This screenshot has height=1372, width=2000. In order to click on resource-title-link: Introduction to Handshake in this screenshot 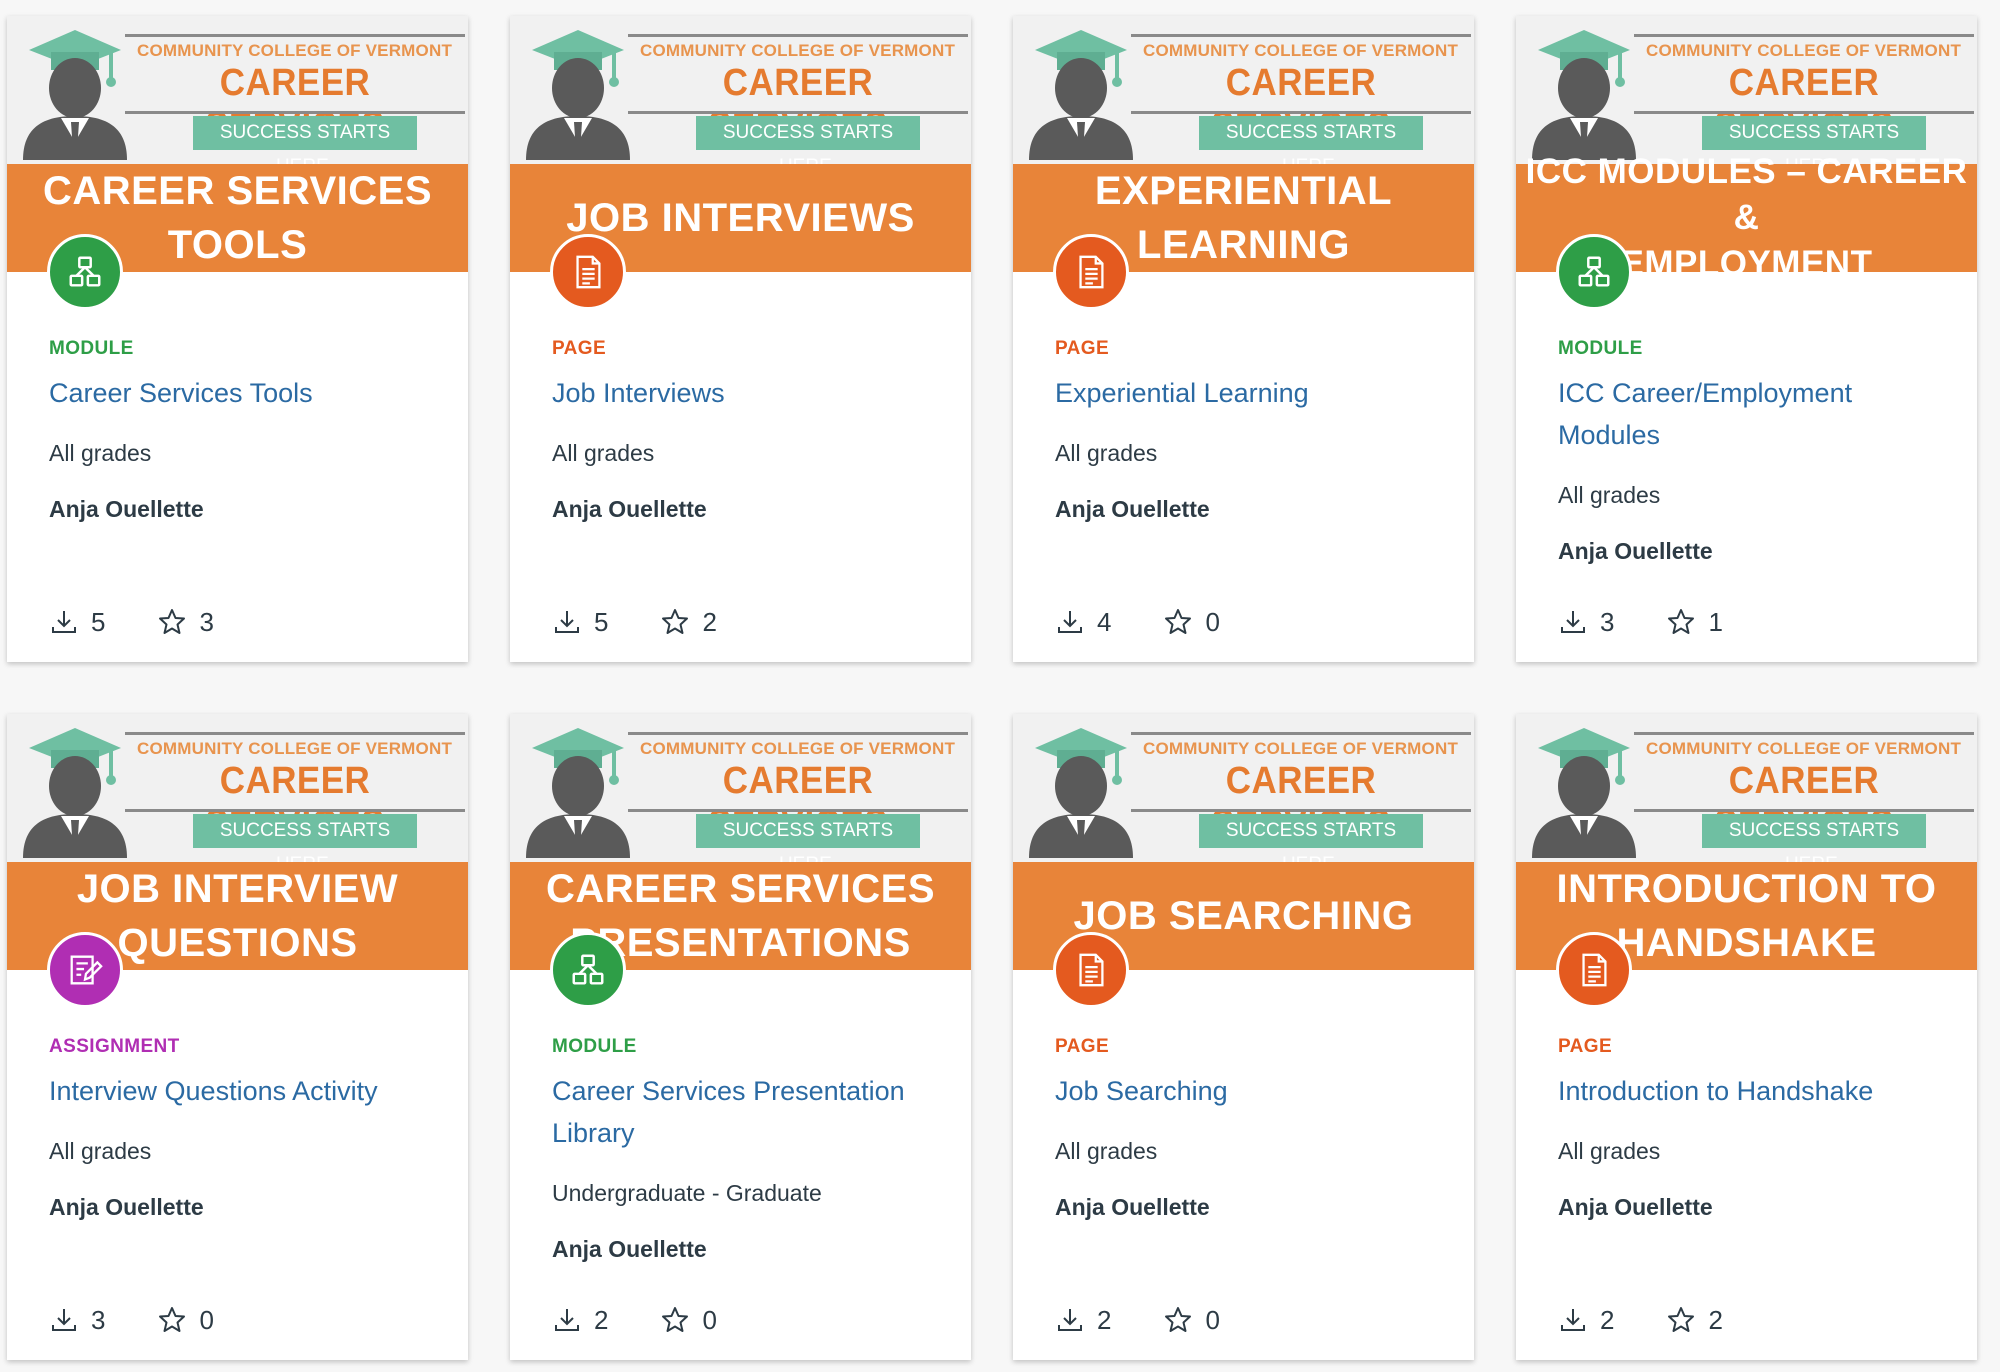, I will do `click(1758, 1091)`.